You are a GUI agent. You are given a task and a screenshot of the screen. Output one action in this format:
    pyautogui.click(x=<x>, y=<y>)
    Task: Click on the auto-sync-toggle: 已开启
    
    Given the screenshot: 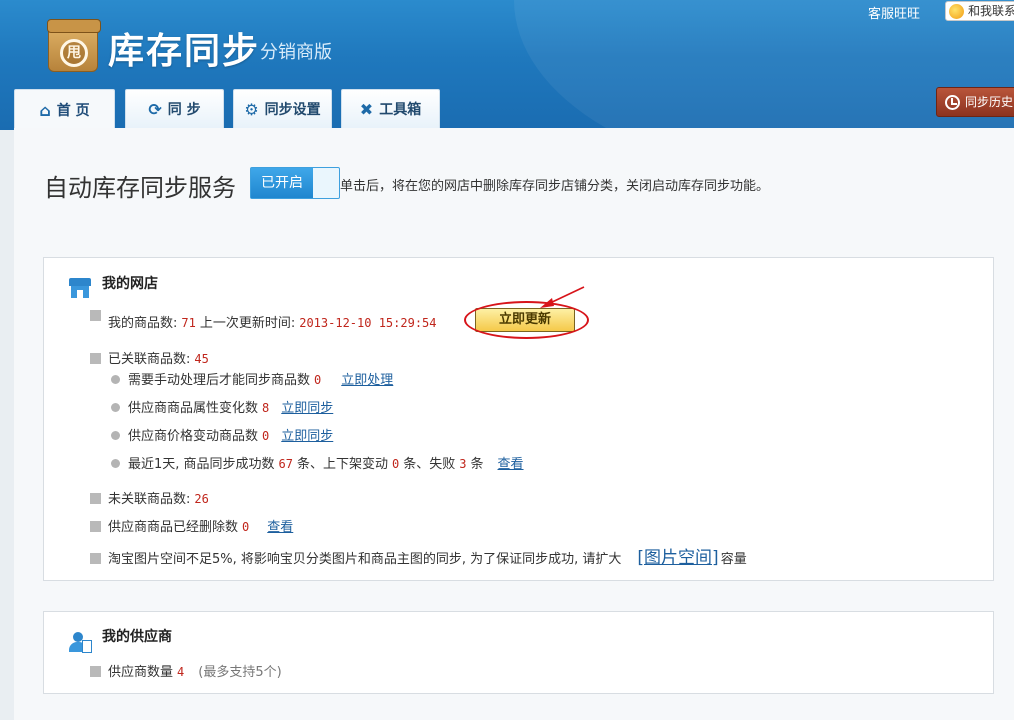 What is the action you would take?
    pyautogui.click(x=295, y=183)
    